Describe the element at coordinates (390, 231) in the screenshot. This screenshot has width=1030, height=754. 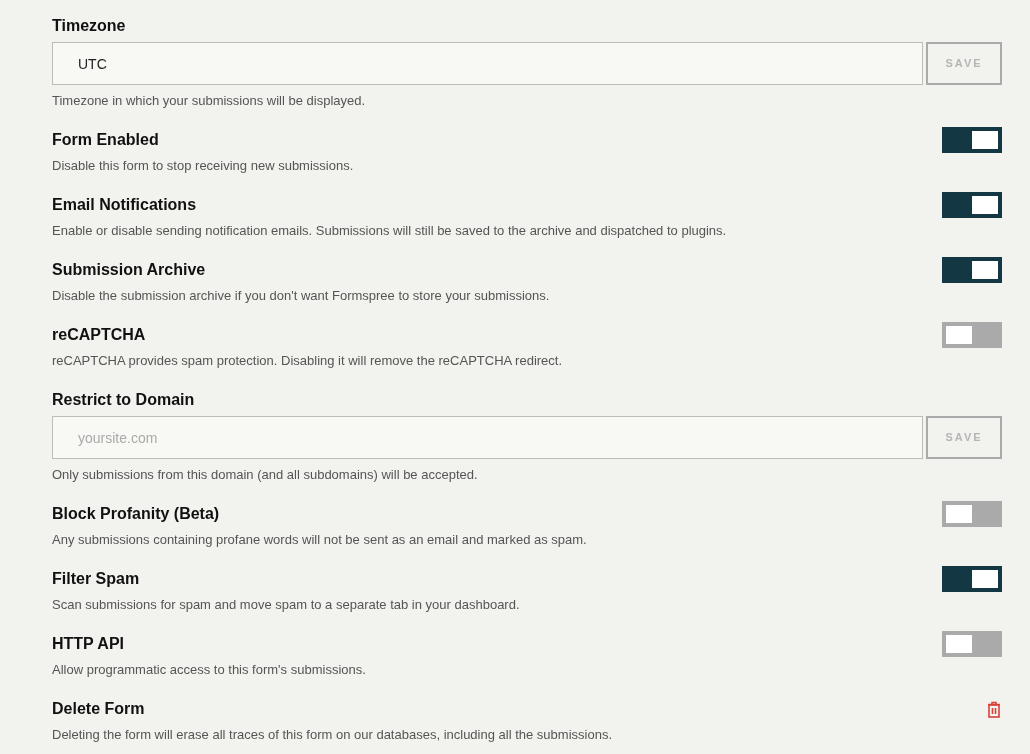
I see `setting-description: Enable or disable sending notification emails. Submissions will still be saved to the archive and dispatched to plugins.` at that location.